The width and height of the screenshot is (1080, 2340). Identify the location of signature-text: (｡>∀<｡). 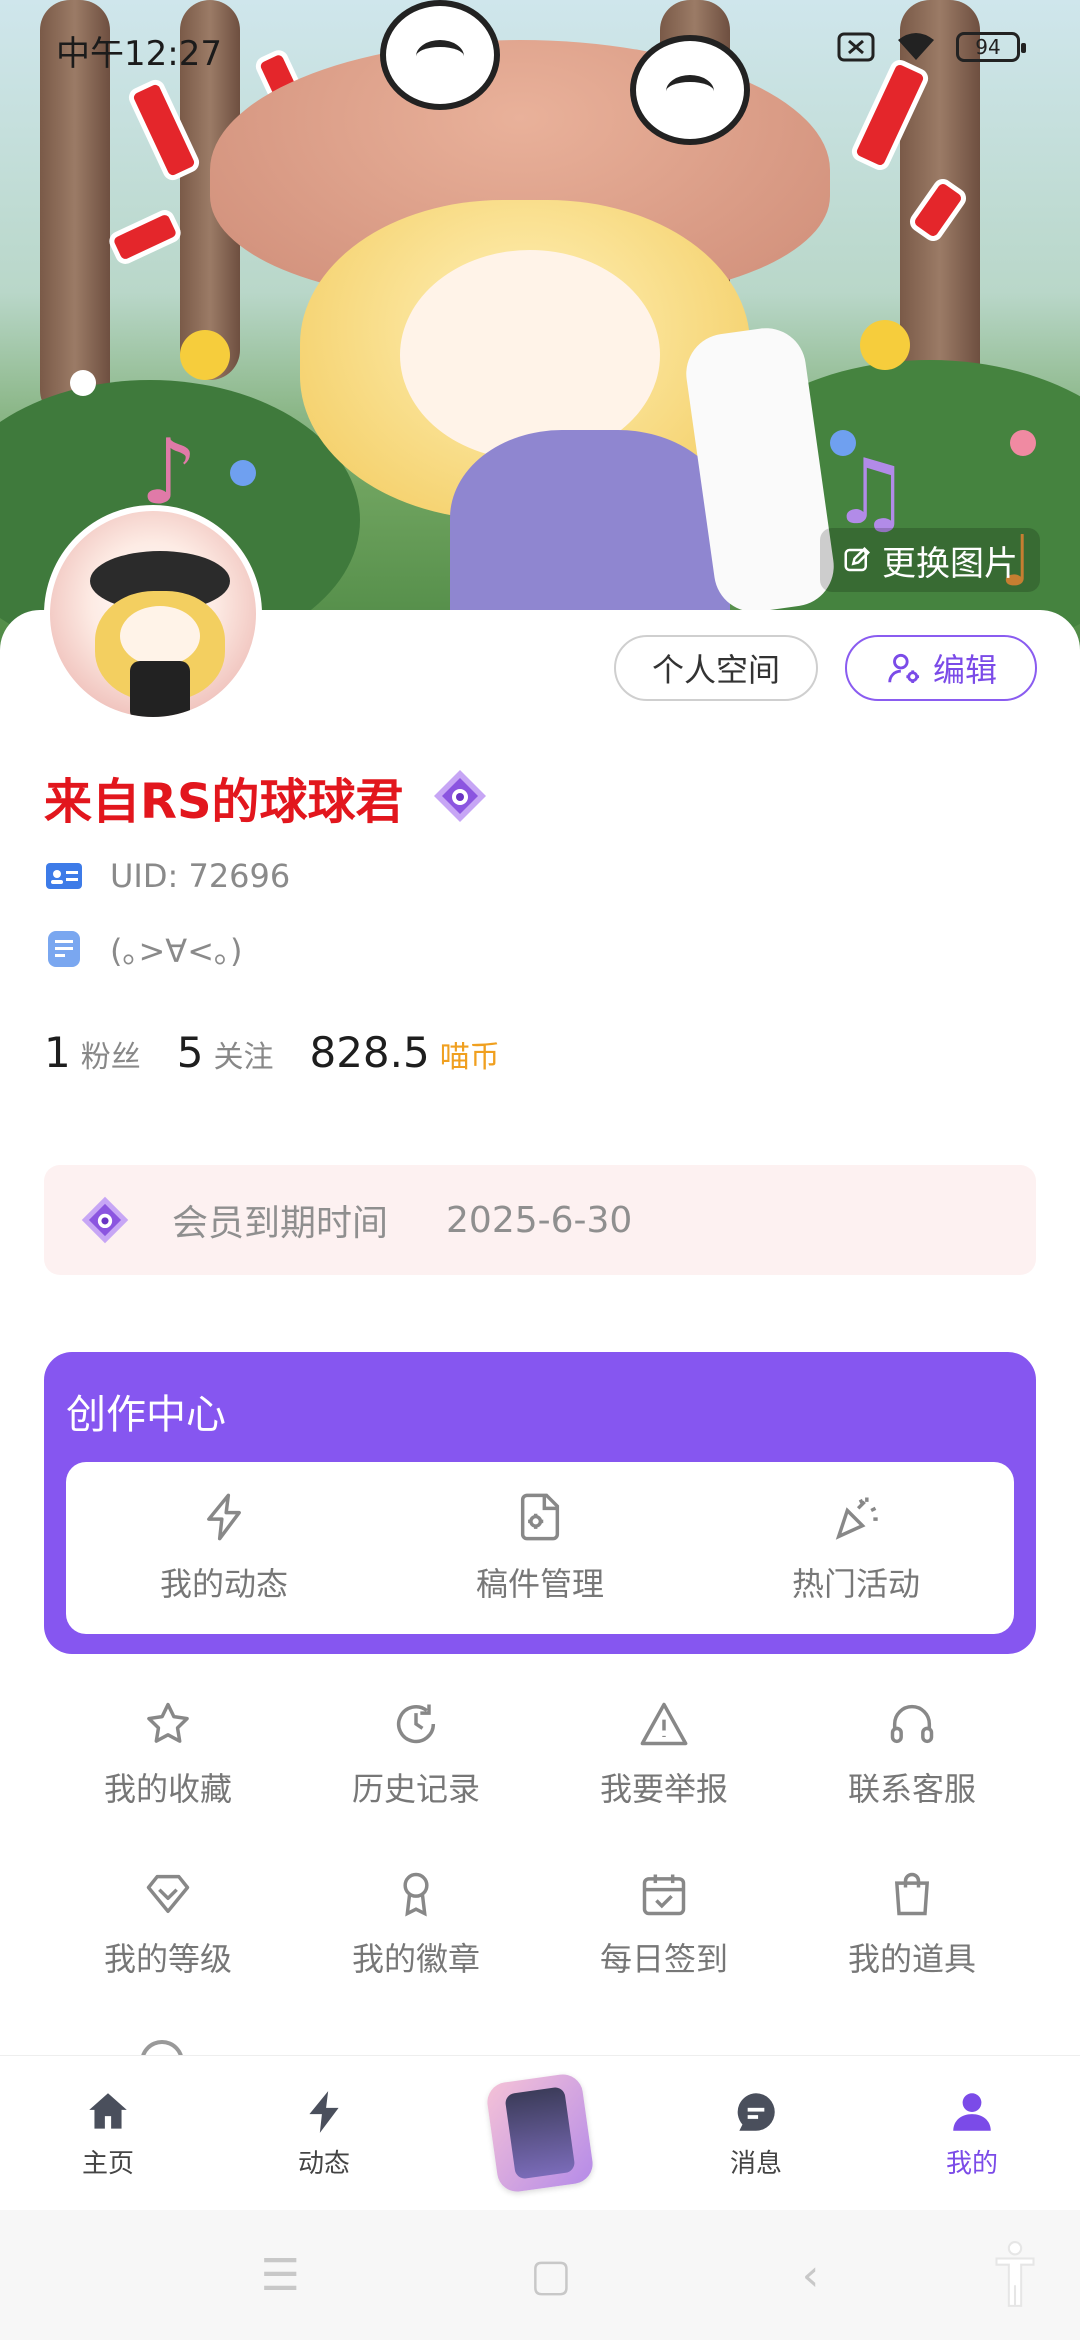
(176, 951).